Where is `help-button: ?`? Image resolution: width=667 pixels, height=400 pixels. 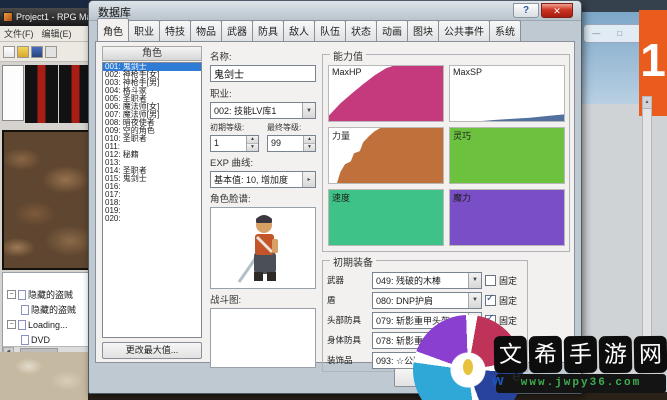
help-button: ? is located at coordinates (526, 10).